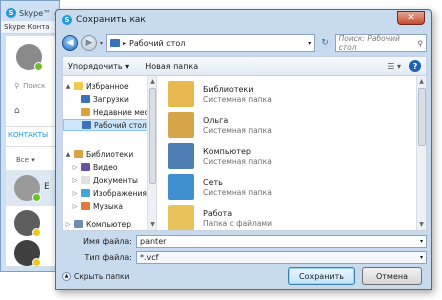 Image resolution: width=442 pixels, height=300 pixels. I want to click on nav-item: Недавние места, so click(105, 112).